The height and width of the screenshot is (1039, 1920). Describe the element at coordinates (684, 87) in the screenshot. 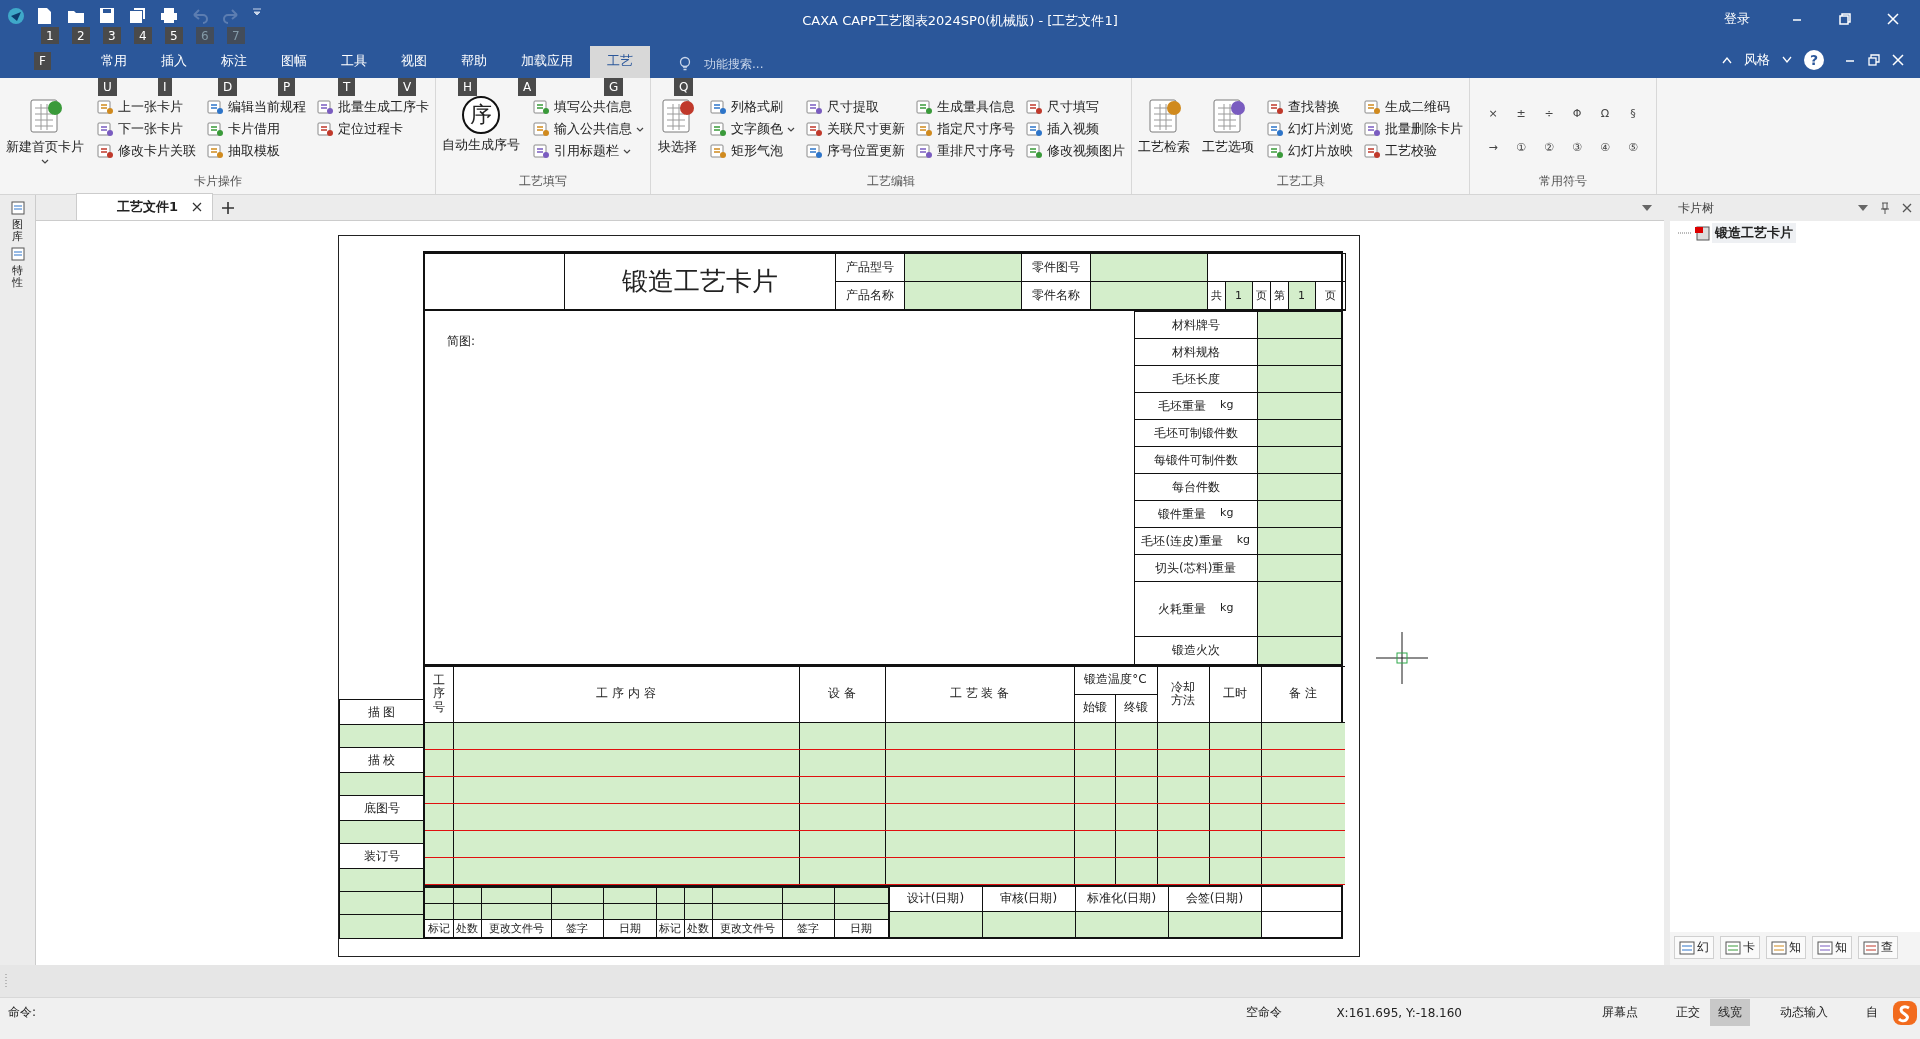

I see `keytip-tooltip: Q` at that location.